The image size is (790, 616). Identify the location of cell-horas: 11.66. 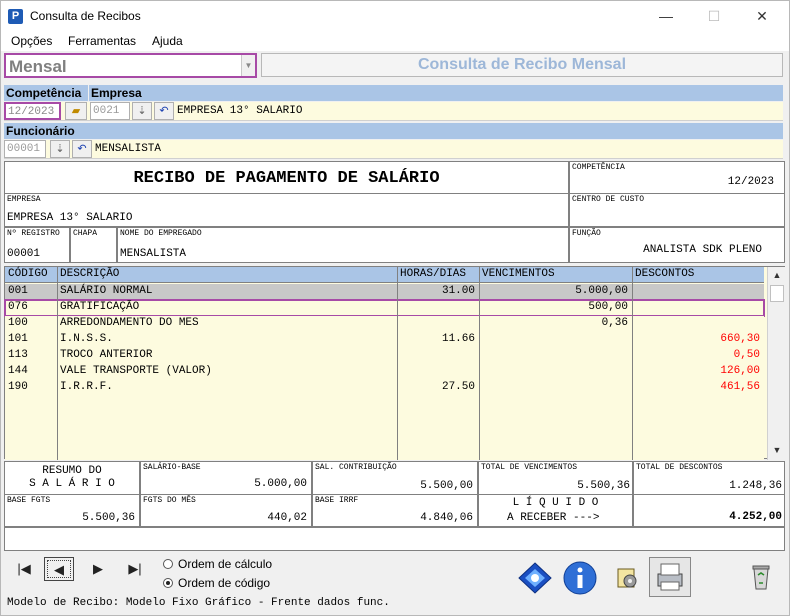
(458, 339).